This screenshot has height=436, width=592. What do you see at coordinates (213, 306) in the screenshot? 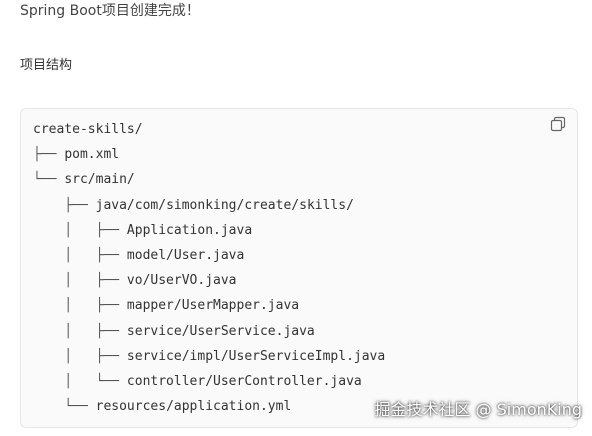
I see `tree-entry: mapper/UserMapper.java` at bounding box center [213, 306].